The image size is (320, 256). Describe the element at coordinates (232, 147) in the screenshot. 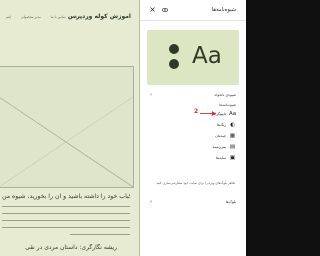

I see `background-icon: ▤` at that location.